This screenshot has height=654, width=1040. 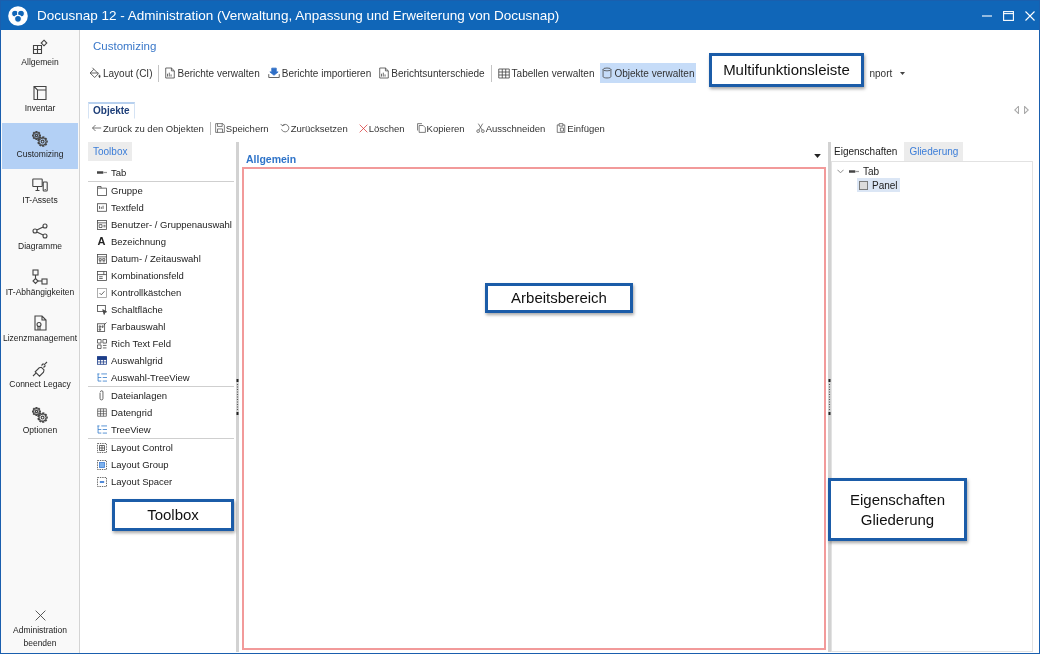 I want to click on button-cursor-icon, so click(x=101, y=309).